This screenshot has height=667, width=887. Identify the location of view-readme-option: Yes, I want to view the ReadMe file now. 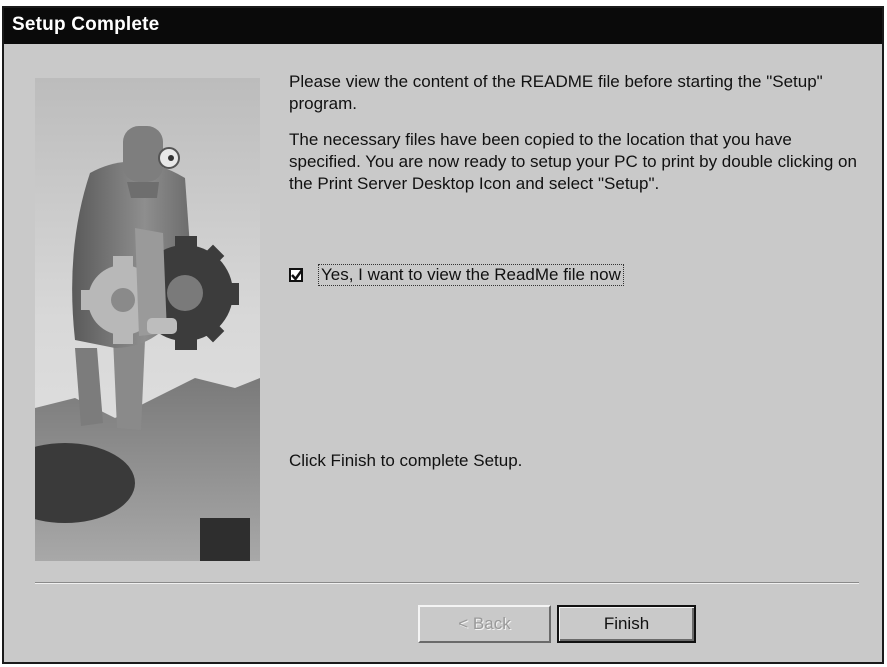
(456, 275).